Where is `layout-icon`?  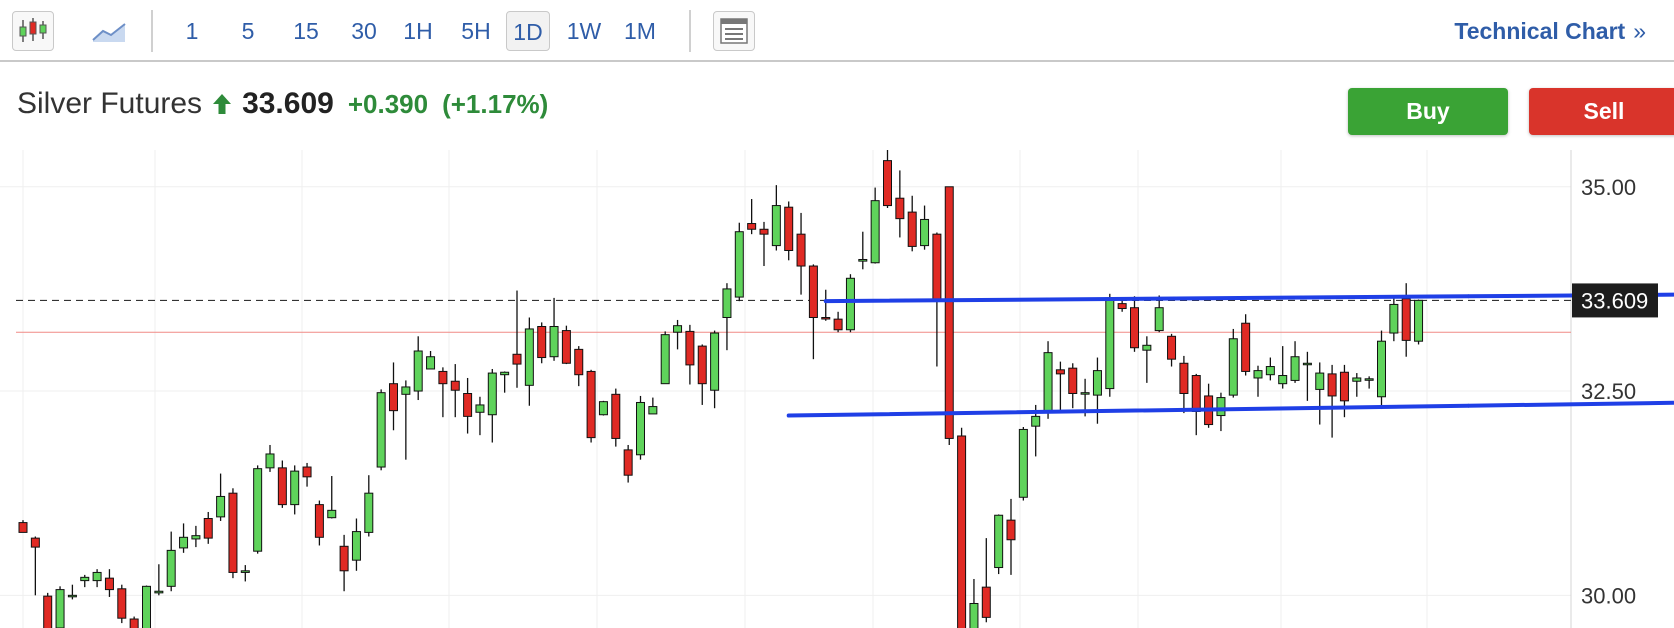 layout-icon is located at coordinates (734, 31).